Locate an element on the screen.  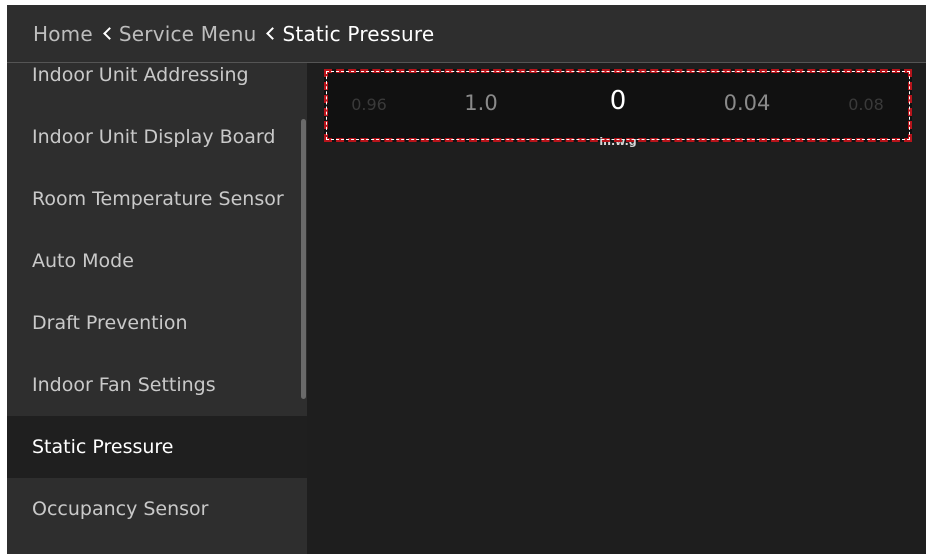
breadcrumb-home: Home is located at coordinates (63, 34).